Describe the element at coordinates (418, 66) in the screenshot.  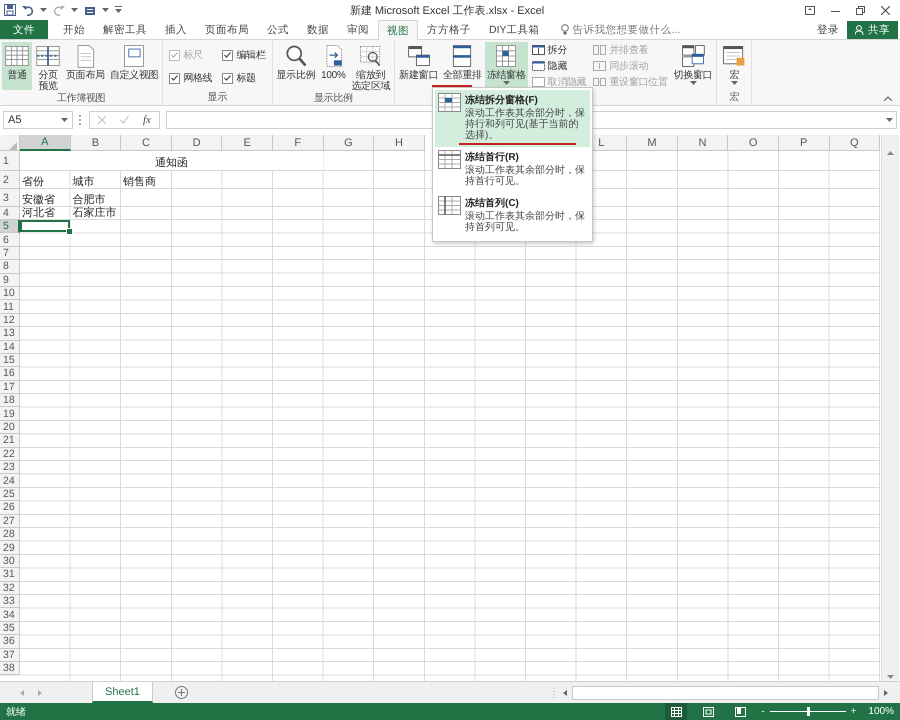
I see `ribbon-button: 新建窗口` at that location.